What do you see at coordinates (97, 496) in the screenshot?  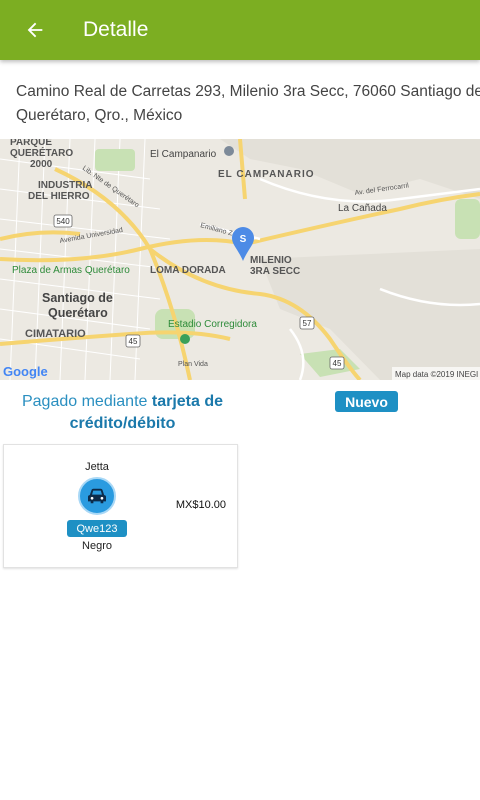 I see `car-icon` at bounding box center [97, 496].